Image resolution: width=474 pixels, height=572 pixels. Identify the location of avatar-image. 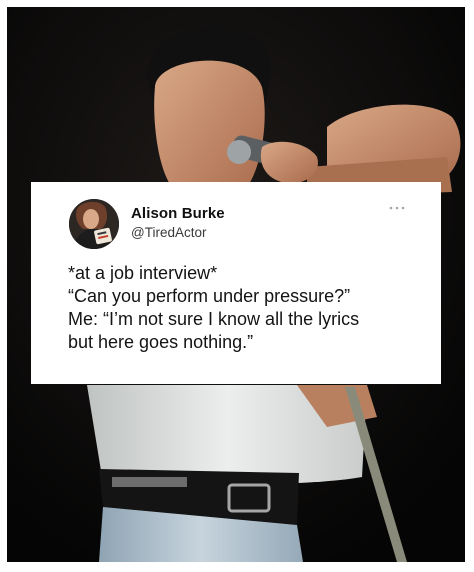
(94, 224).